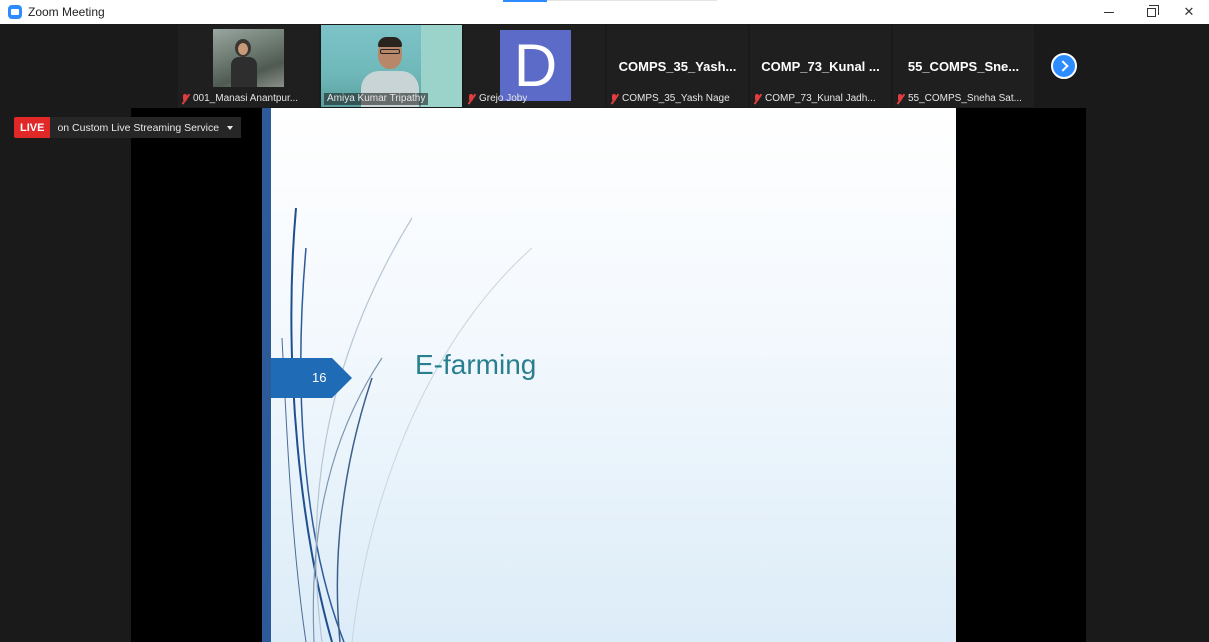 The image size is (1209, 642). What do you see at coordinates (66, 12) in the screenshot?
I see `window-title: Zoom Meeting` at bounding box center [66, 12].